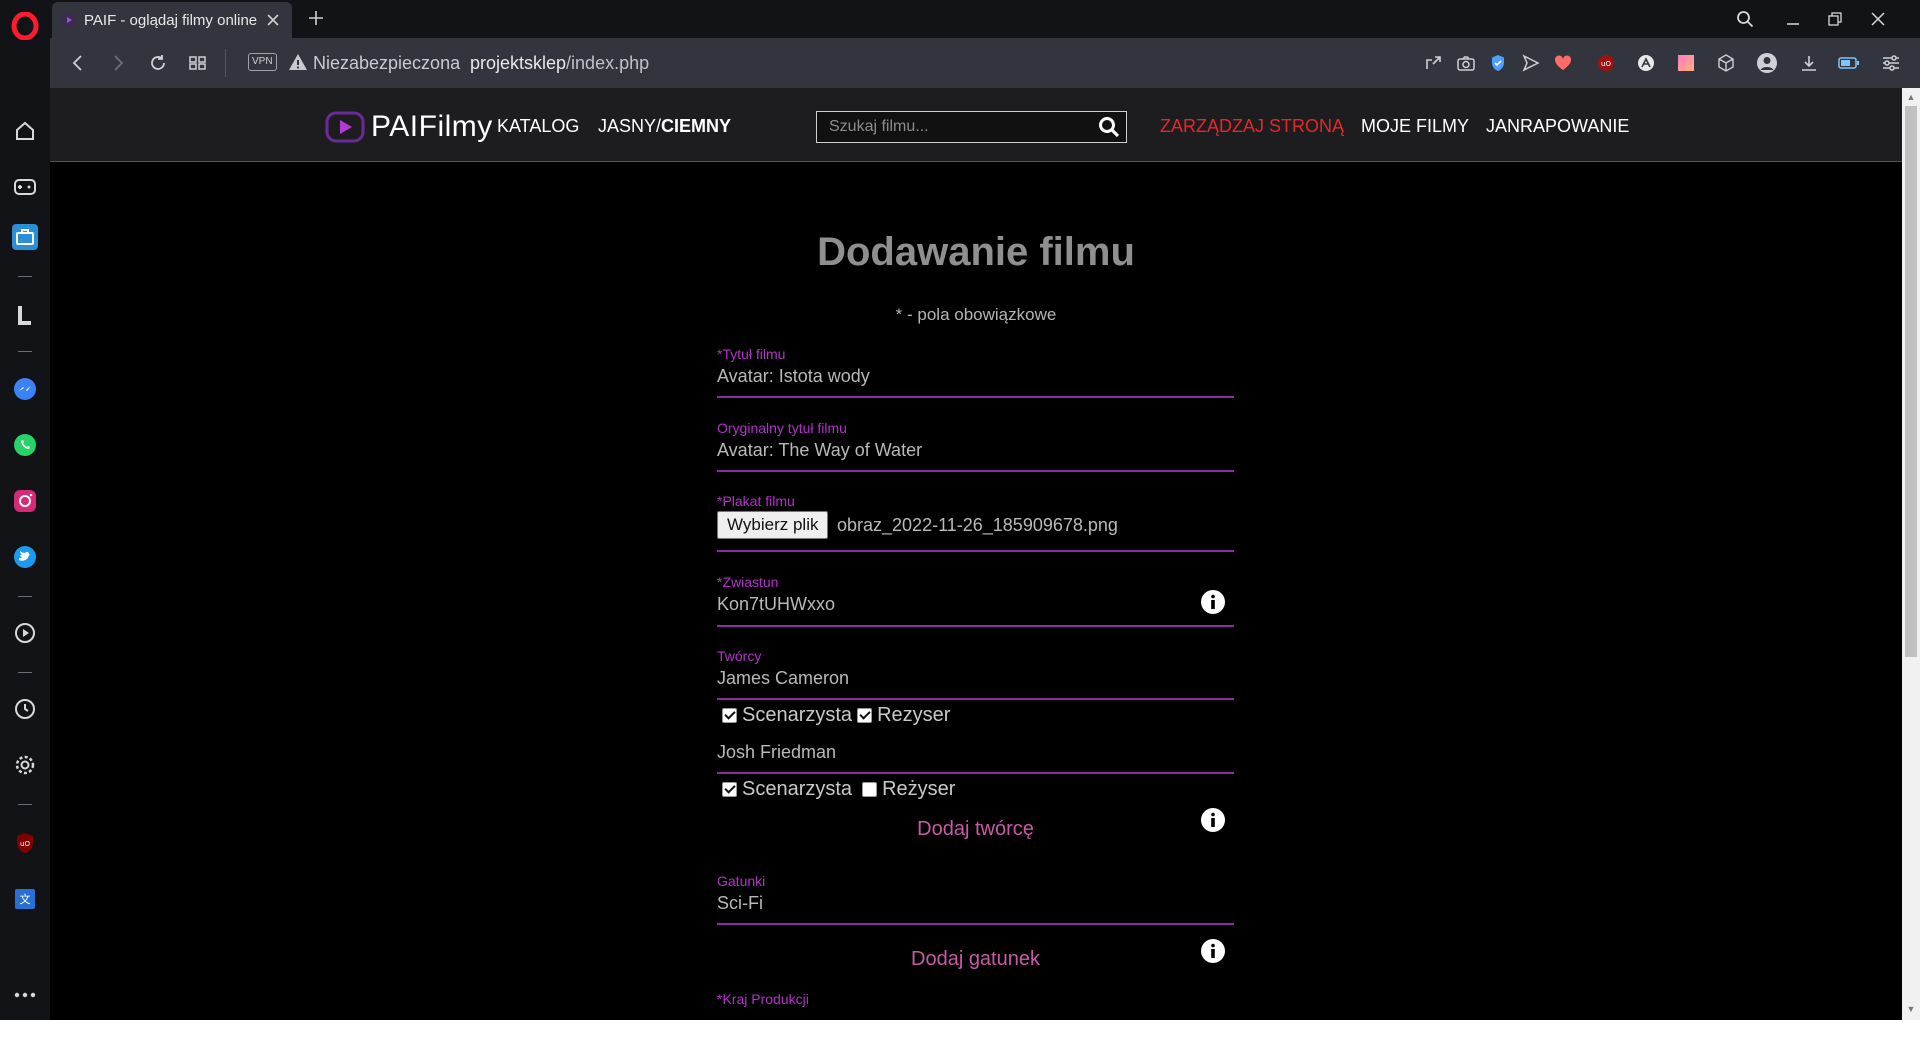 The height and width of the screenshot is (1045, 1920). What do you see at coordinates (1835, 19) in the screenshot?
I see `restore-icon` at bounding box center [1835, 19].